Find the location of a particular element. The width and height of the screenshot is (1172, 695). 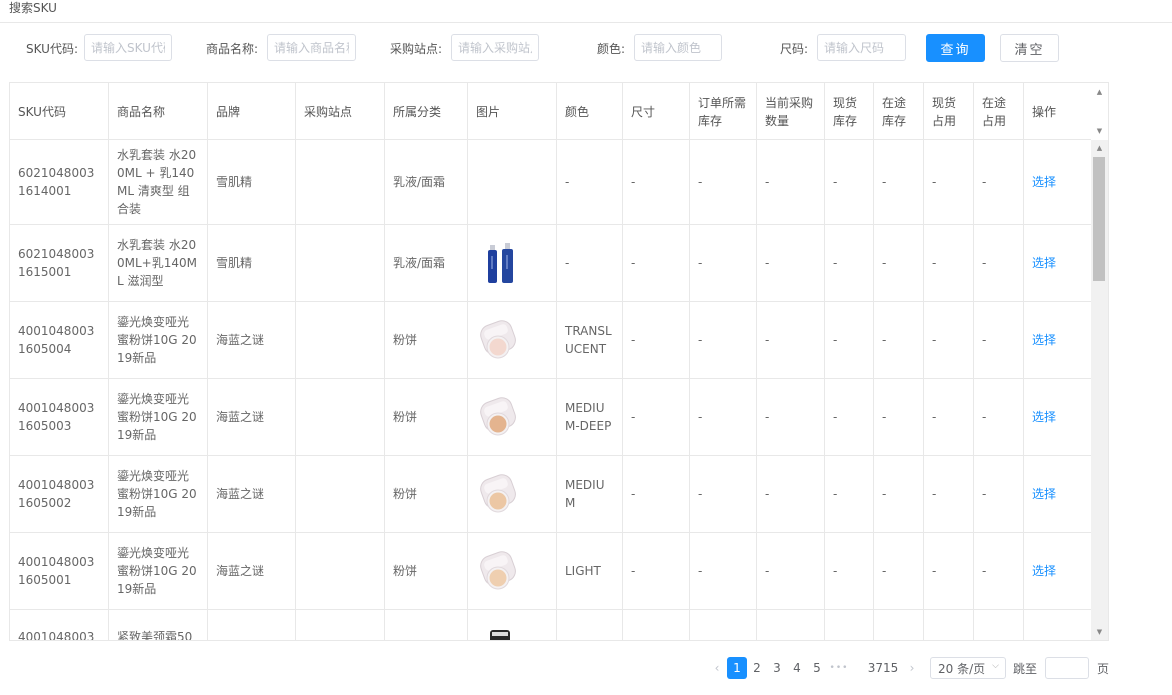

product-name-input is located at coordinates (311, 47).